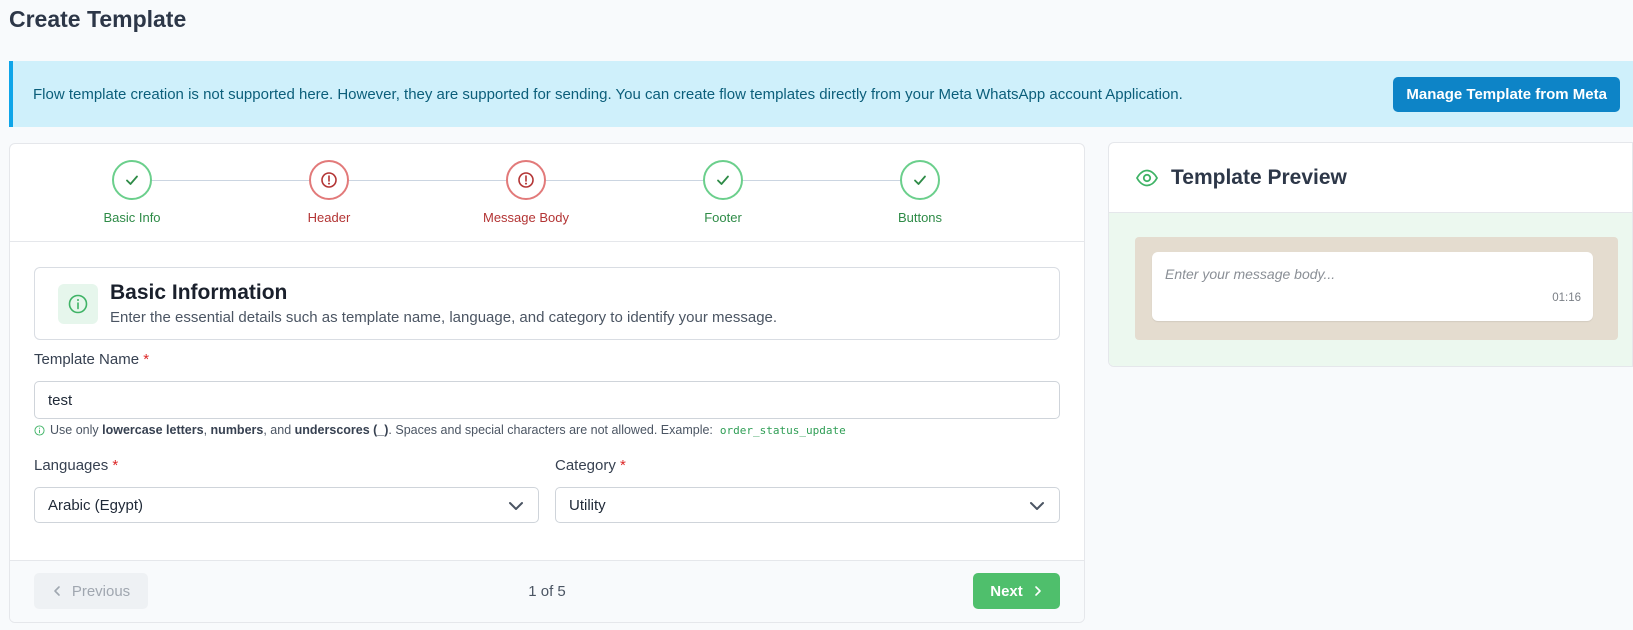 This screenshot has height=630, width=1633. What do you see at coordinates (205, 430) in the screenshot?
I see `hint-text: ,` at bounding box center [205, 430].